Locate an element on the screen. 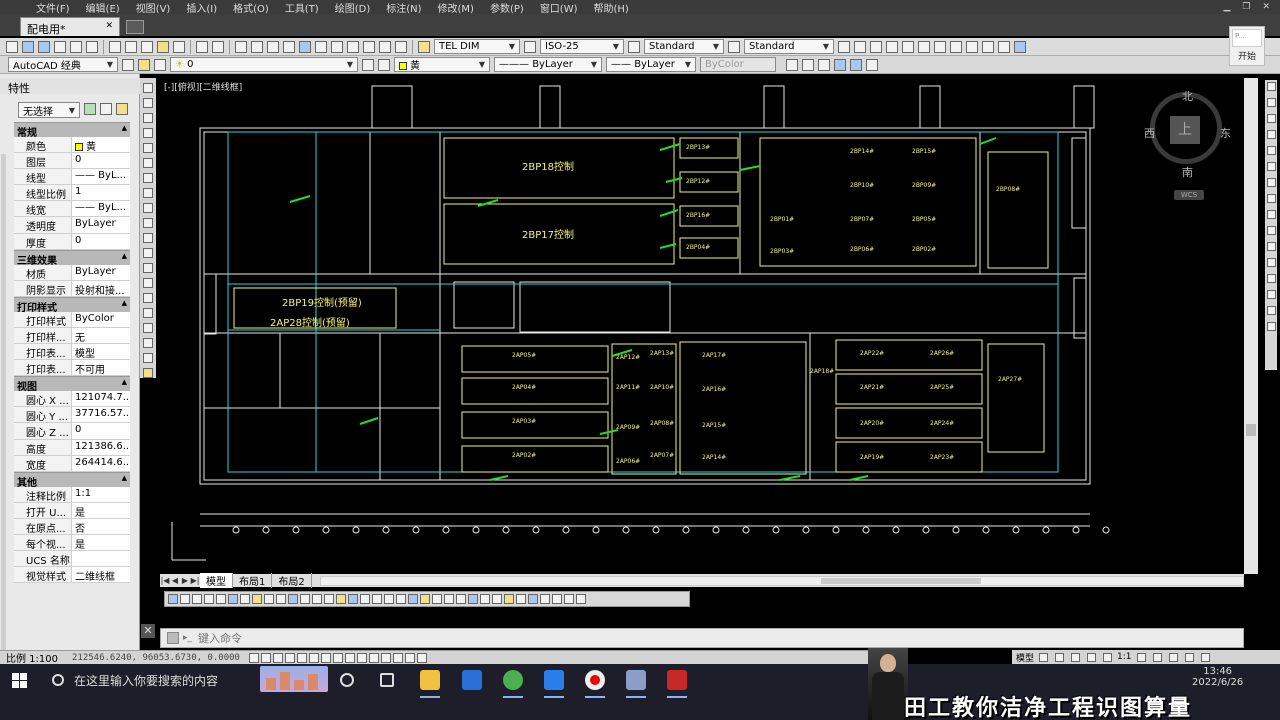 The image size is (1280, 720). viewport-clip-icon is located at coordinates (908, 46).